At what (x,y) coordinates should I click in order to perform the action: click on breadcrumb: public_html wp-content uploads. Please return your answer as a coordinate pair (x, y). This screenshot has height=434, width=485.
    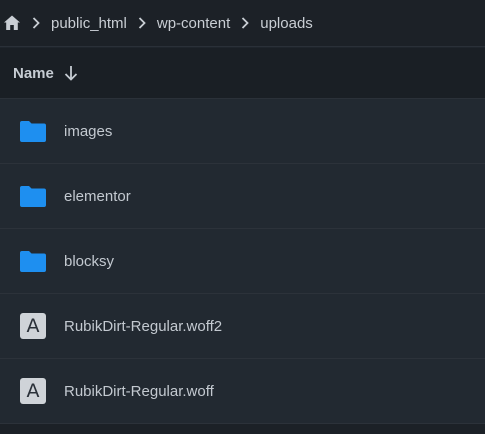
    Looking at the image, I should click on (242, 23).